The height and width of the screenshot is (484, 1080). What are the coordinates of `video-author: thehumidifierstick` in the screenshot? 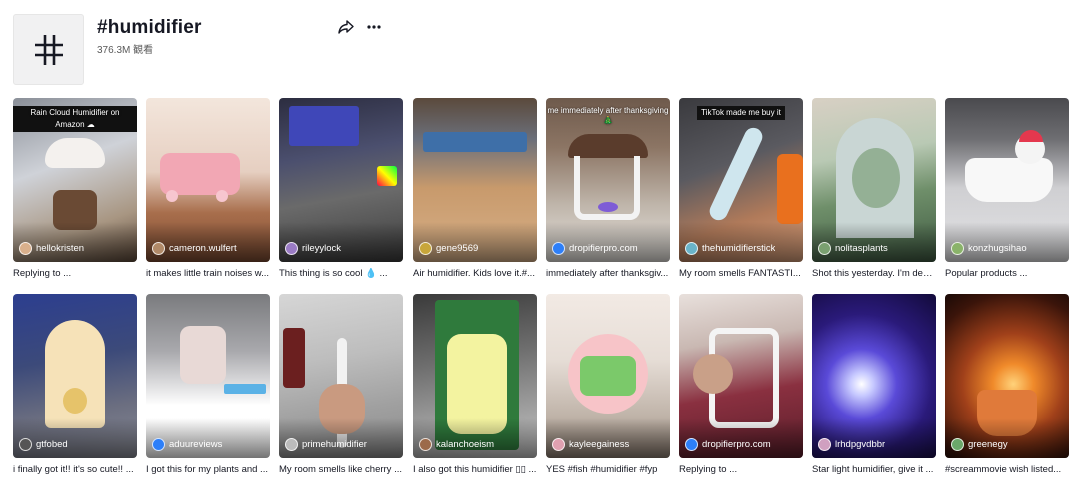 It's located at (730, 248).